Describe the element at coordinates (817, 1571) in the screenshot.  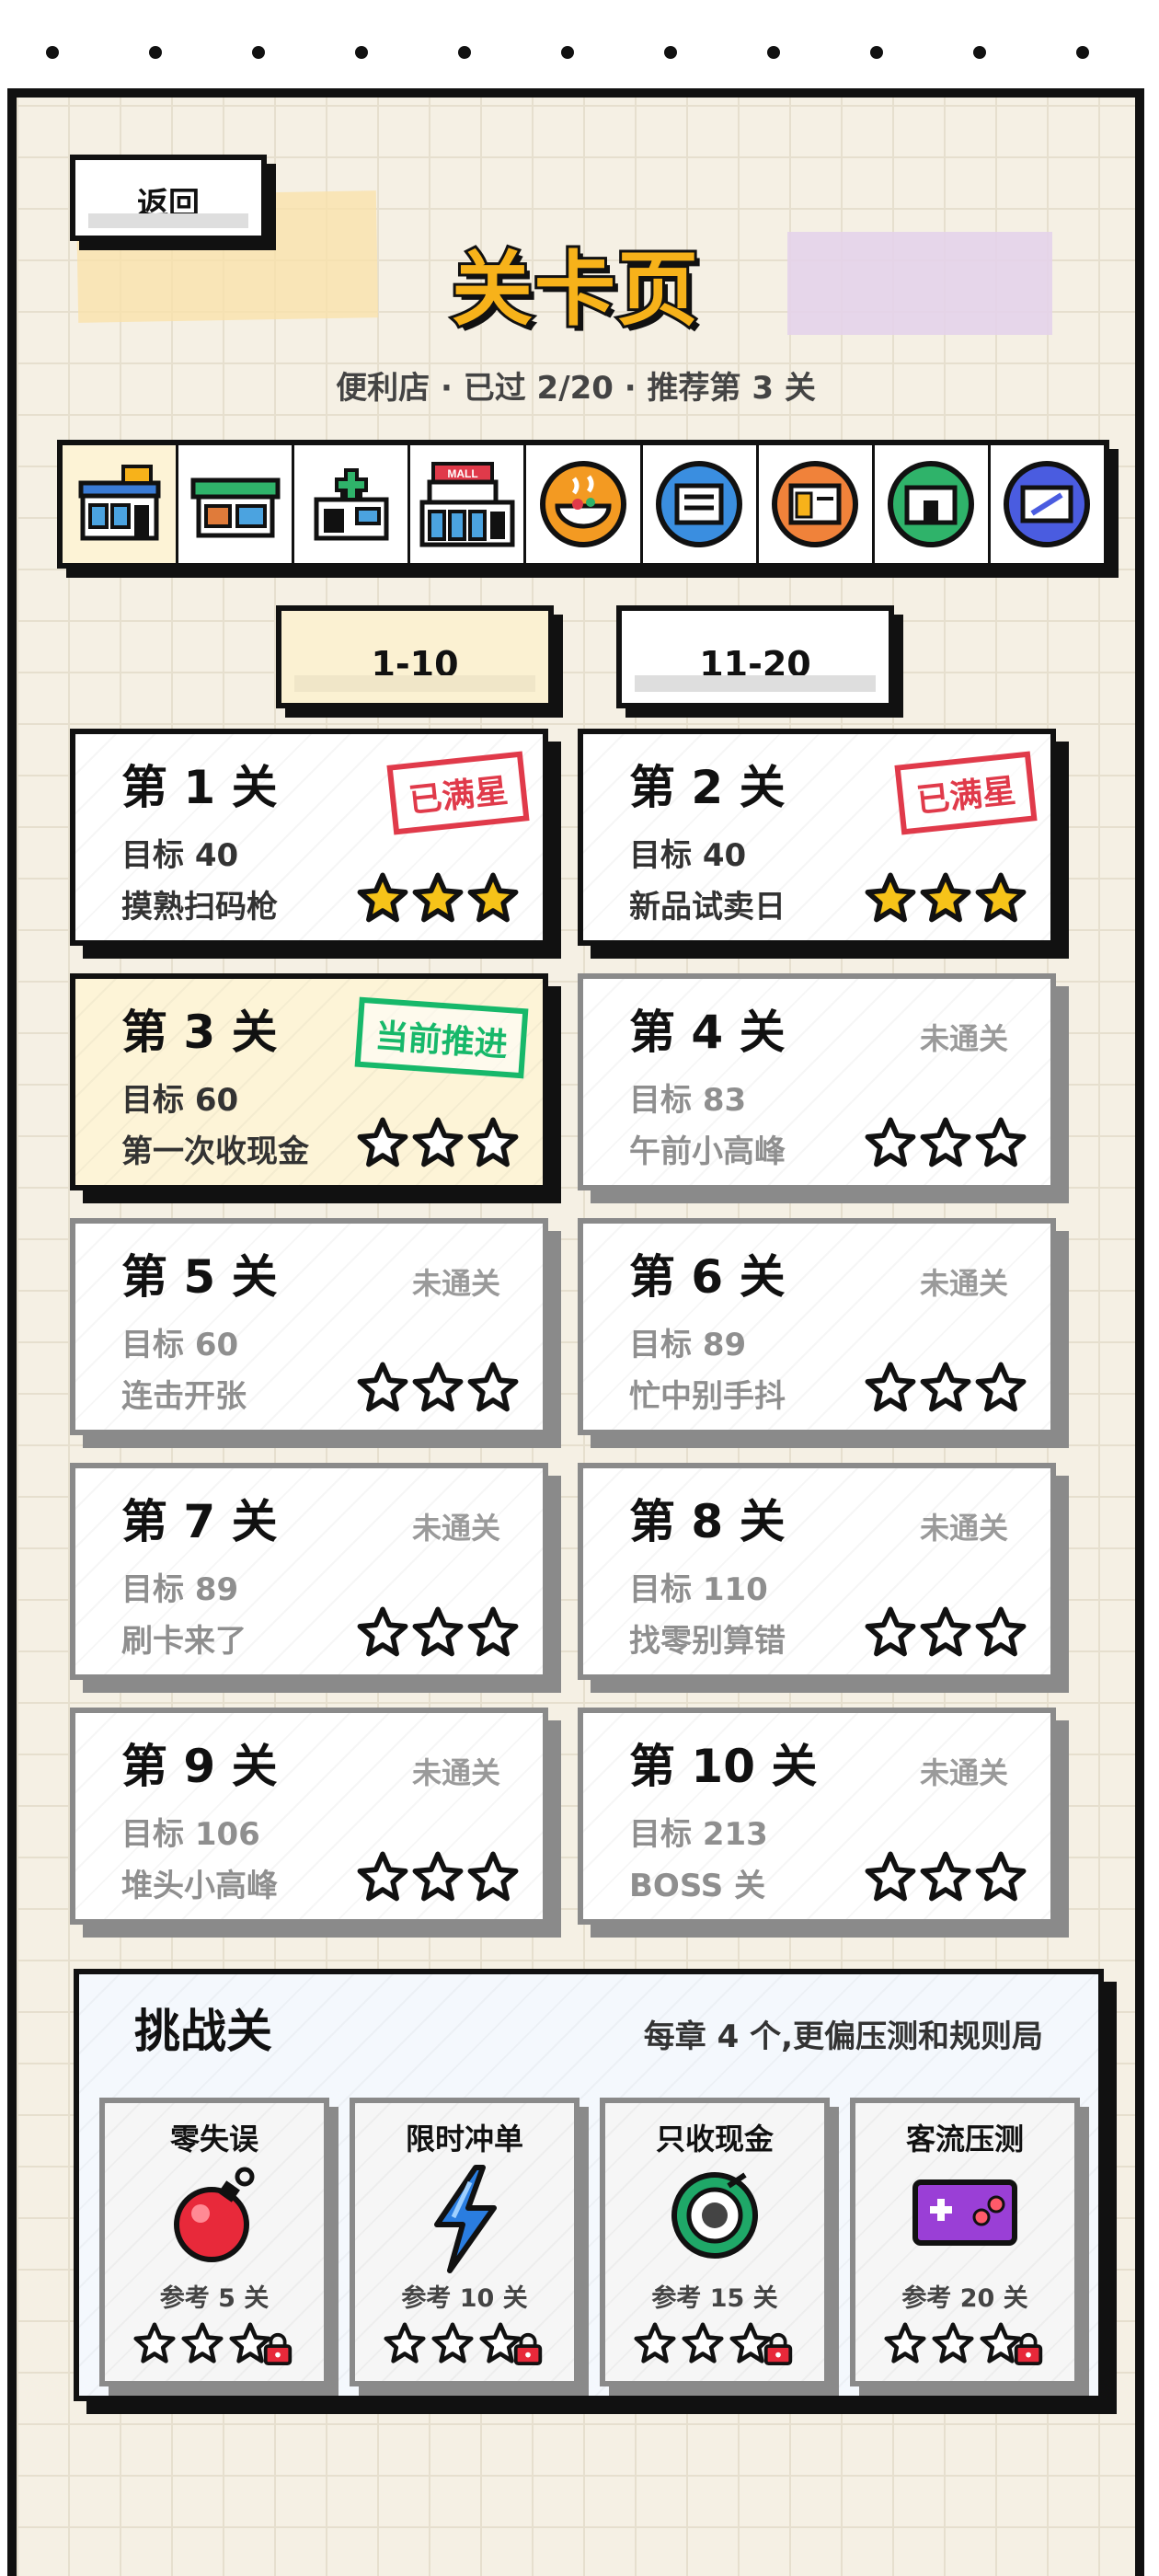
I see `level-card-8: 第 8 关目标 110 找零别算错 未通关` at that location.